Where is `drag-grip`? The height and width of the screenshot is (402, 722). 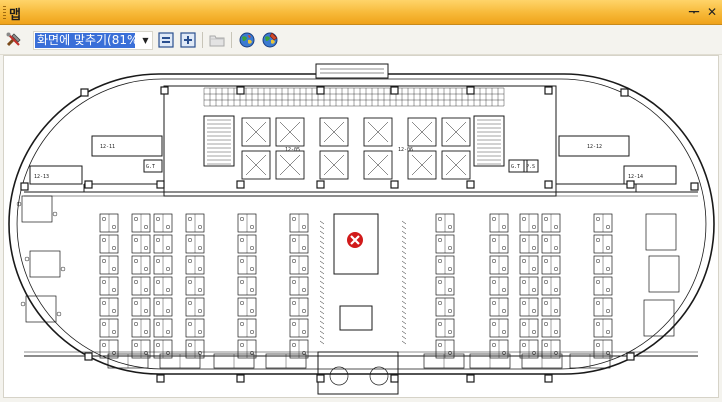 drag-grip is located at coordinates (4, 12).